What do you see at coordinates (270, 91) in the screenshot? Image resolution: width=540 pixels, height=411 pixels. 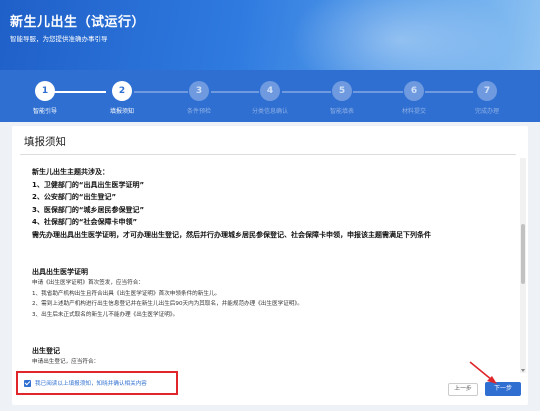 I see `step-4-number: 4` at bounding box center [270, 91].